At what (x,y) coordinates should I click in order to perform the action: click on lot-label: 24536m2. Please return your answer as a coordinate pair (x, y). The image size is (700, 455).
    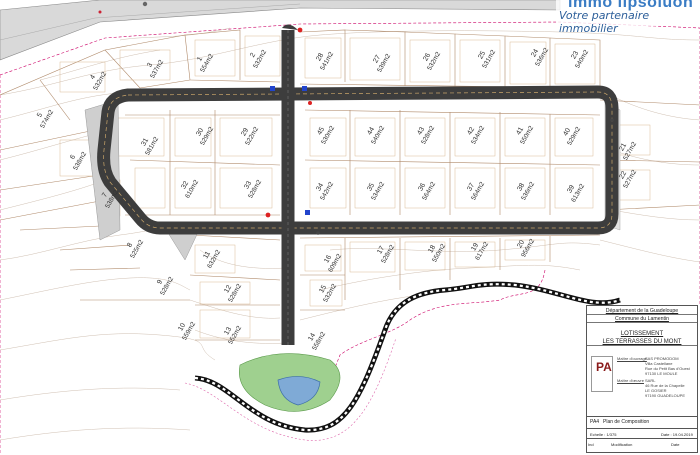
    Looking at the image, I should click on (540, 57).